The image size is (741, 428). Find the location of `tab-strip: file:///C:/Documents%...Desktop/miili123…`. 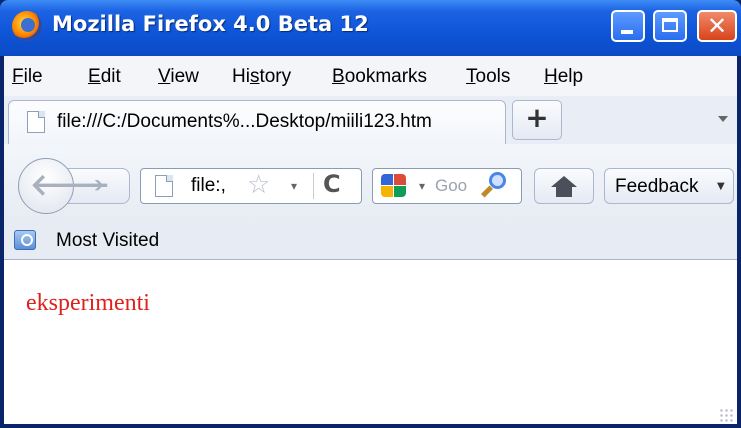

tab-strip: file:///C:/Documents%...Desktop/miili123… is located at coordinates (370, 120).